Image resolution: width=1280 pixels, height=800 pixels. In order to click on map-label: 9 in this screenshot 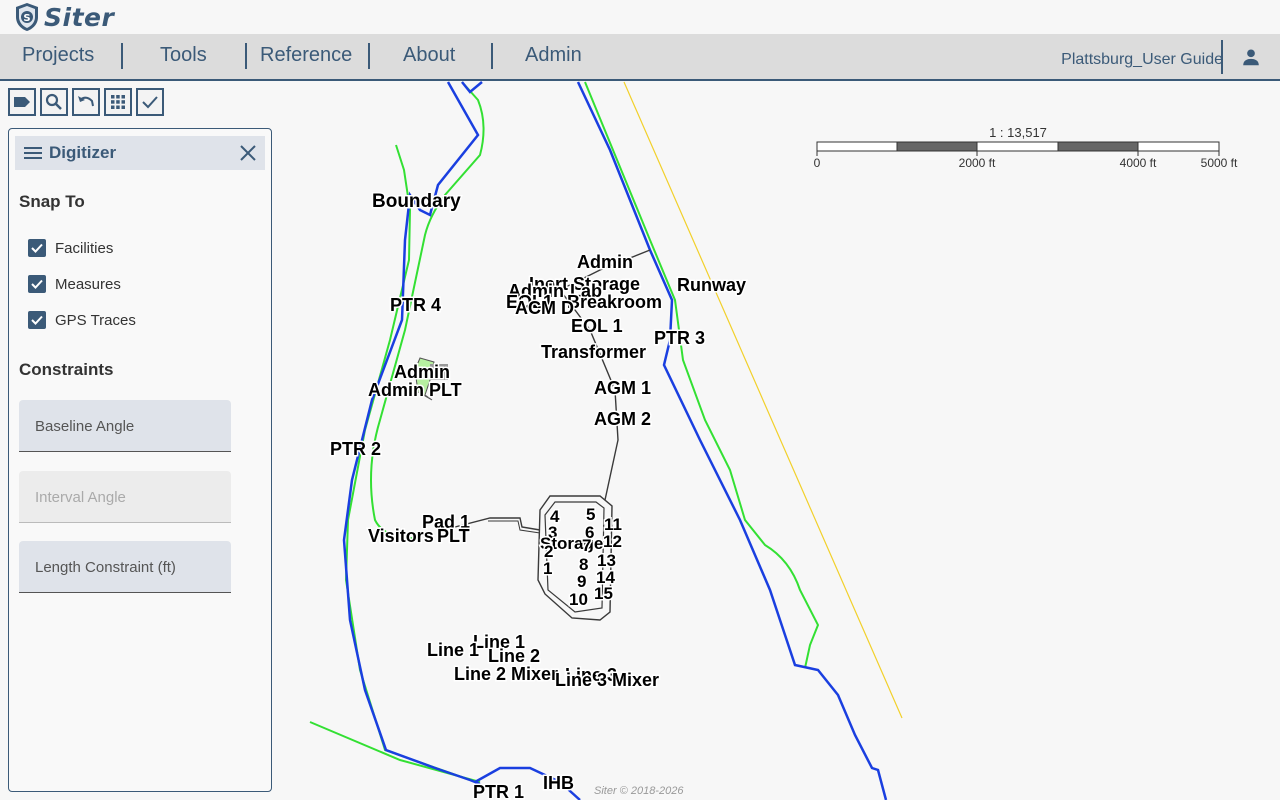, I will do `click(581, 581)`.